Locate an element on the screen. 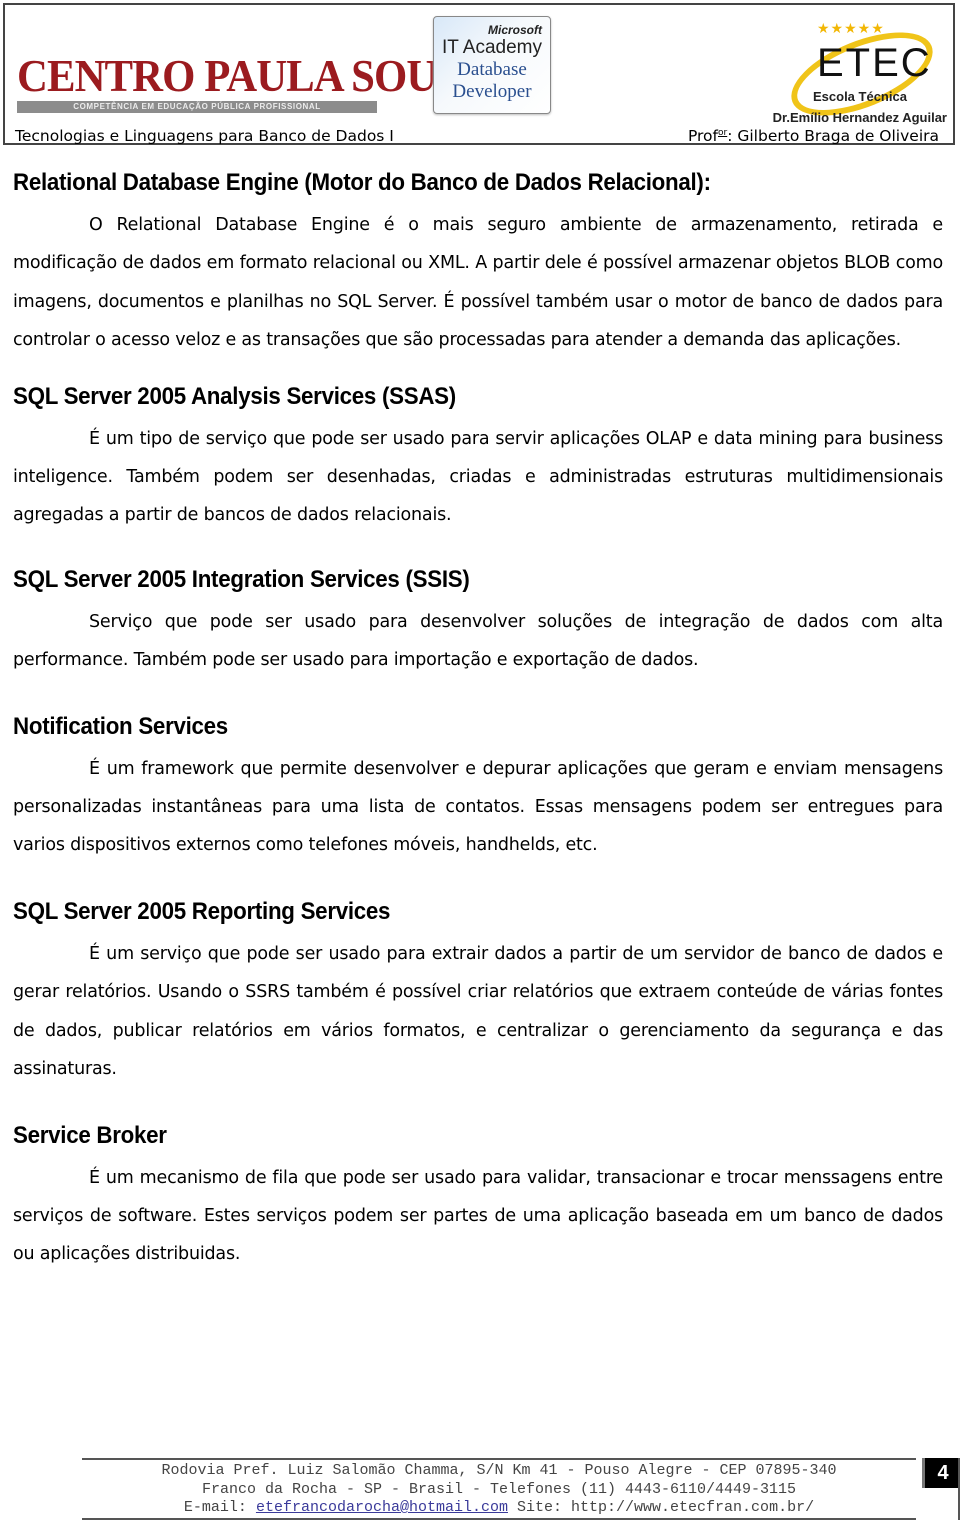 This screenshot has height=1525, width=960. cps-logo-title: CENTRO PAULA SOUZA is located at coordinates (256, 75).